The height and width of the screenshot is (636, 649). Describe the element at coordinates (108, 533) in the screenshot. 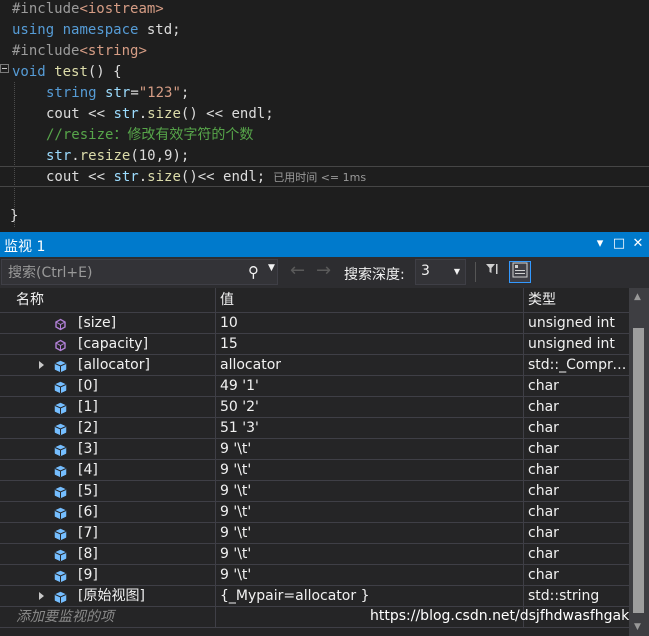

I see `watch-row-name-cell: [7]` at that location.